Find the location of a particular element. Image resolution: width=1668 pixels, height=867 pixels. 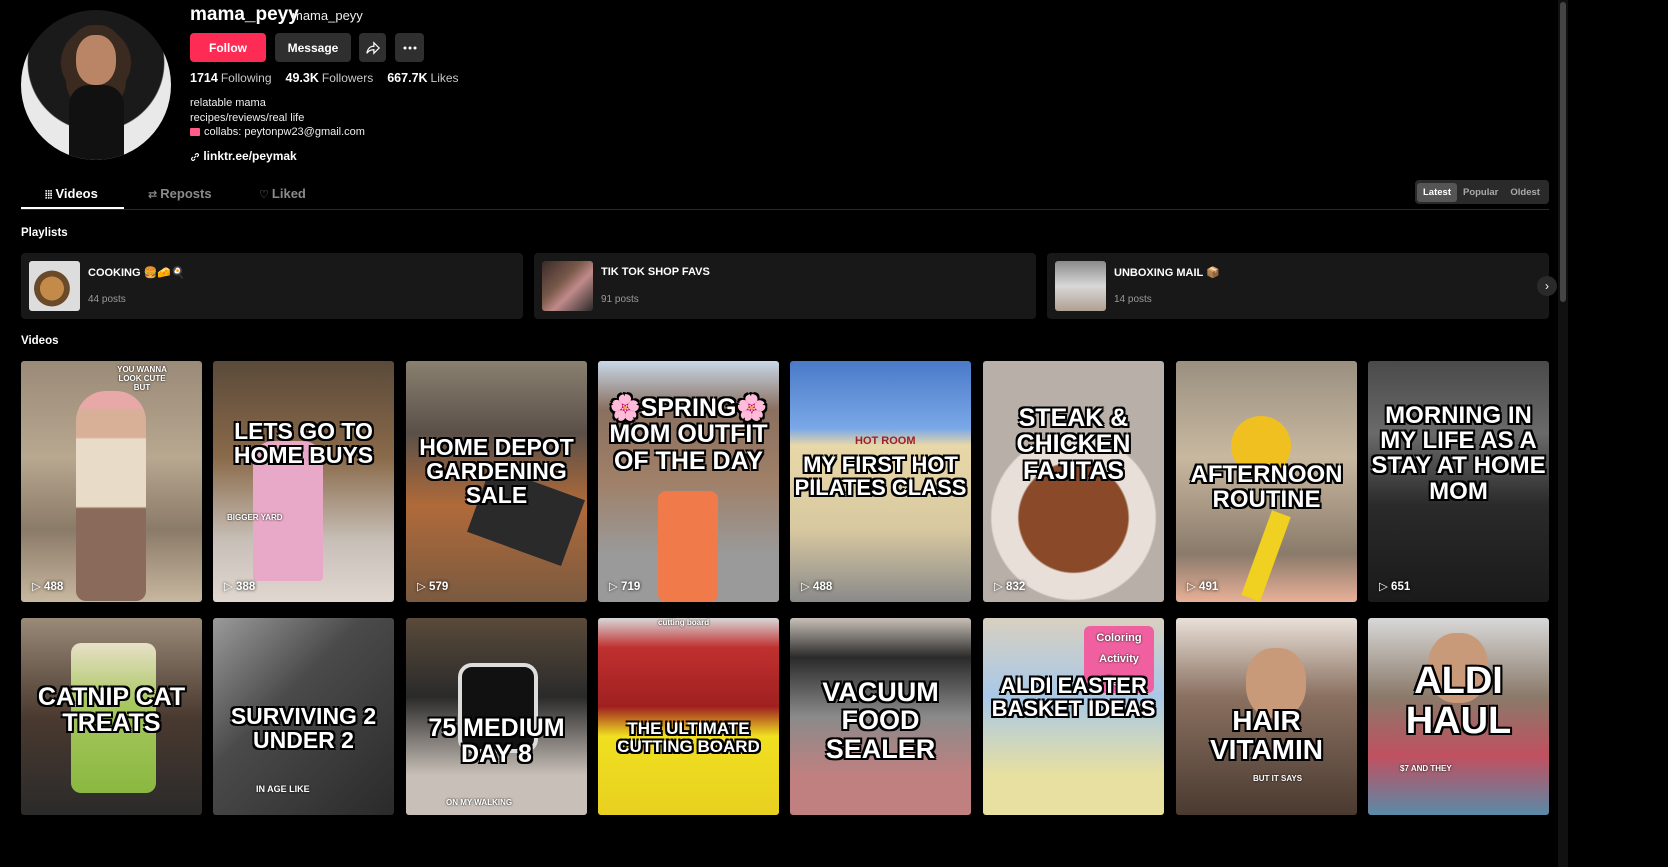

tab-active-indicator is located at coordinates (72, 208).